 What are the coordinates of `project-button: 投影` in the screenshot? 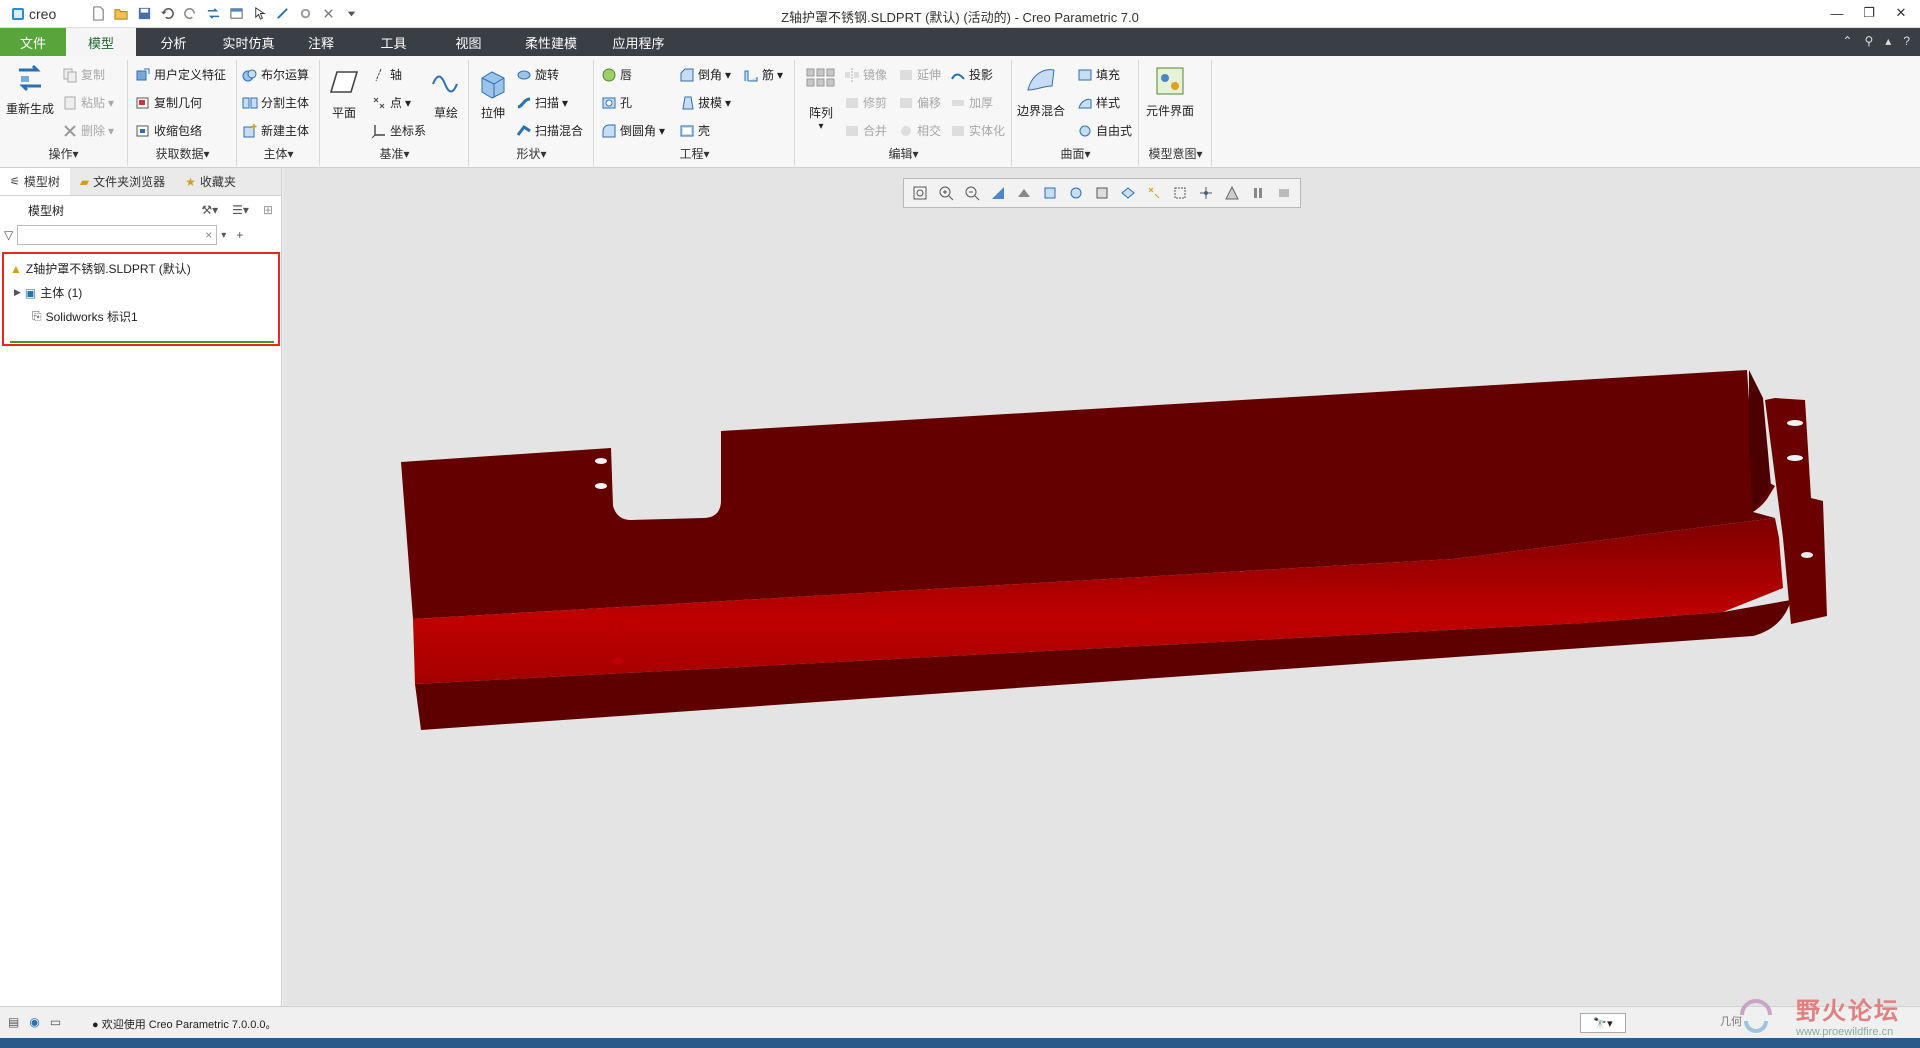 It's located at (971, 74).